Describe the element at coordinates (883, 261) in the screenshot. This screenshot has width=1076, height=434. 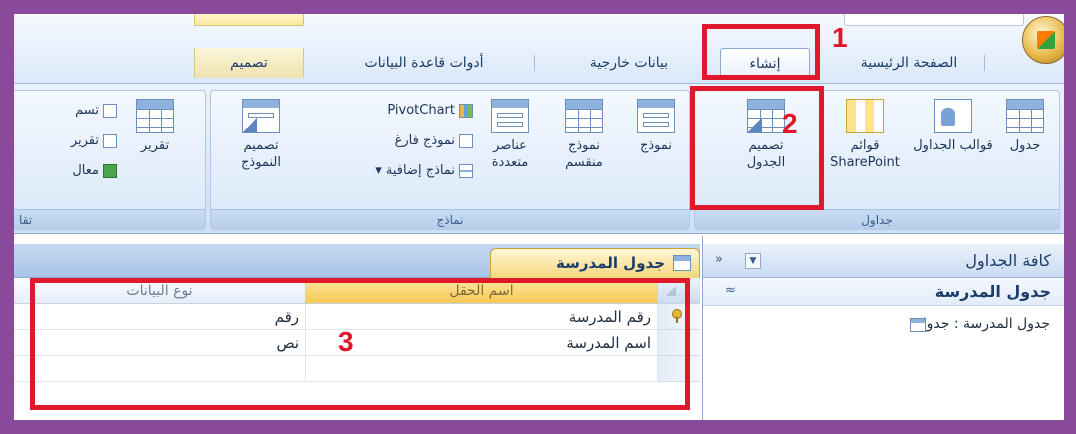
I see `nav-pane-header: » ▼ كافة الجداول` at that location.